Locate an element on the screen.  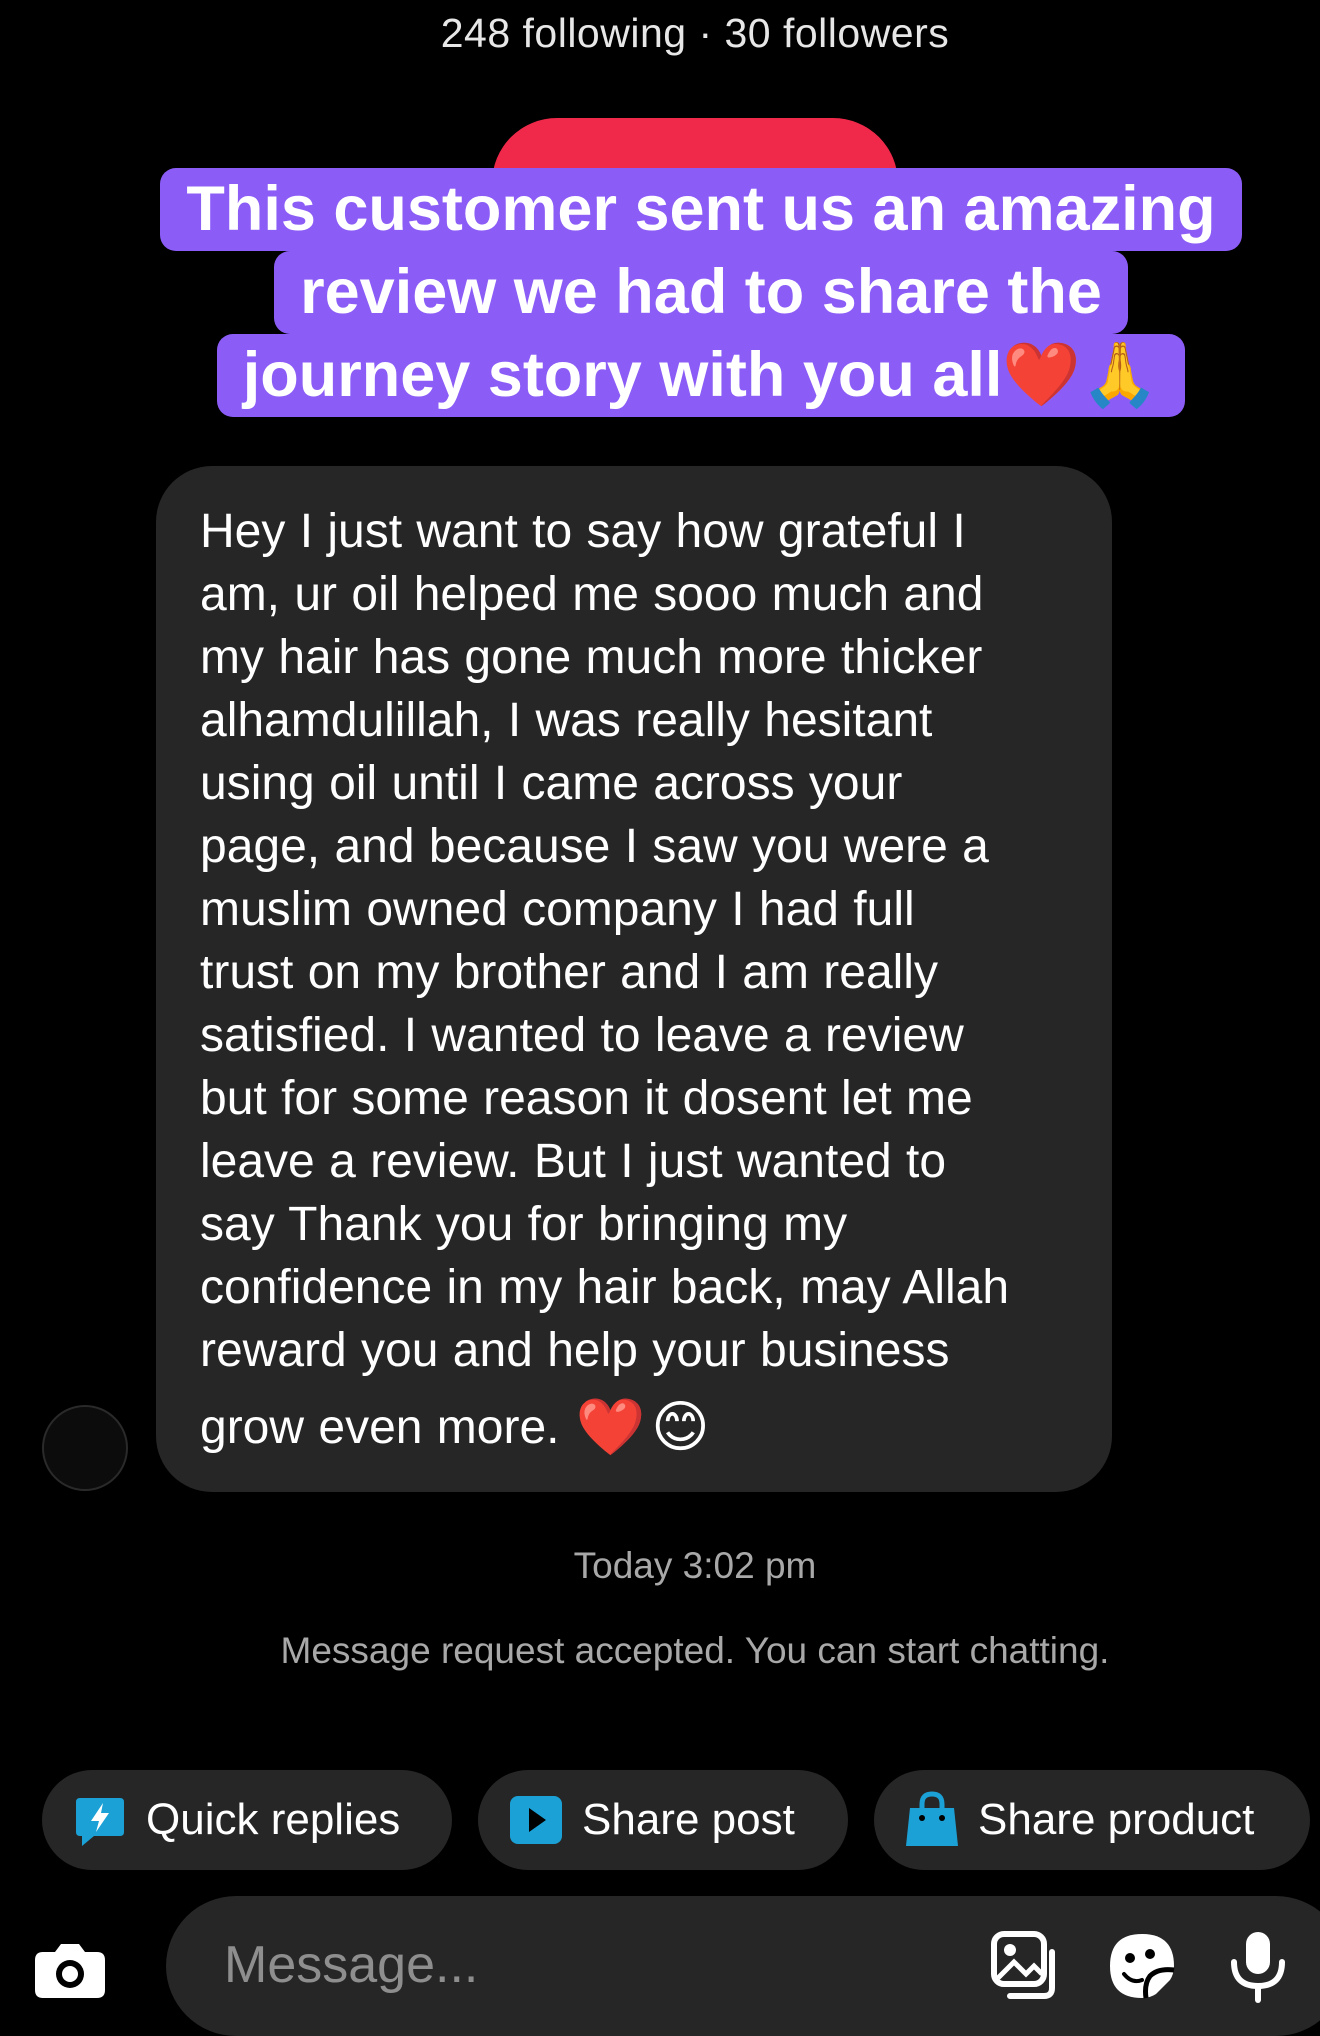
profile-stats: 248 following · 30 followers is located at coordinates (695, 33).